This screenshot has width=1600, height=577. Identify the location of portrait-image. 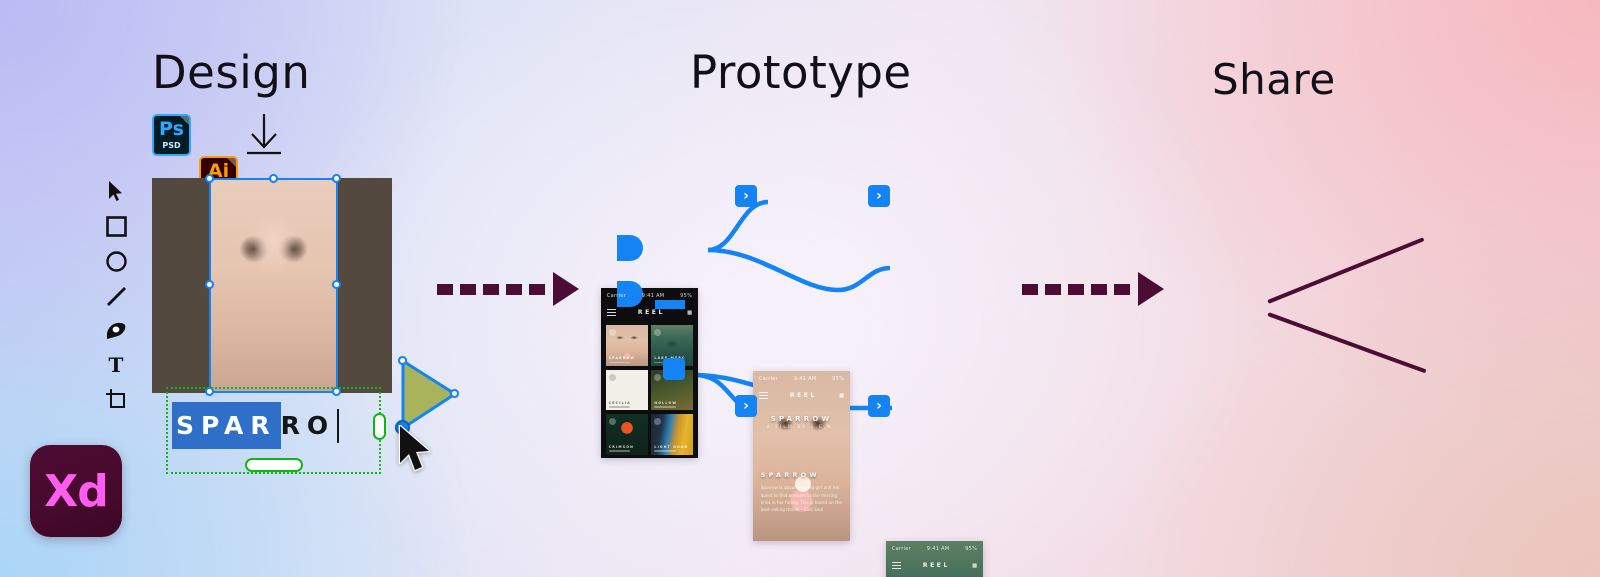
(273, 285).